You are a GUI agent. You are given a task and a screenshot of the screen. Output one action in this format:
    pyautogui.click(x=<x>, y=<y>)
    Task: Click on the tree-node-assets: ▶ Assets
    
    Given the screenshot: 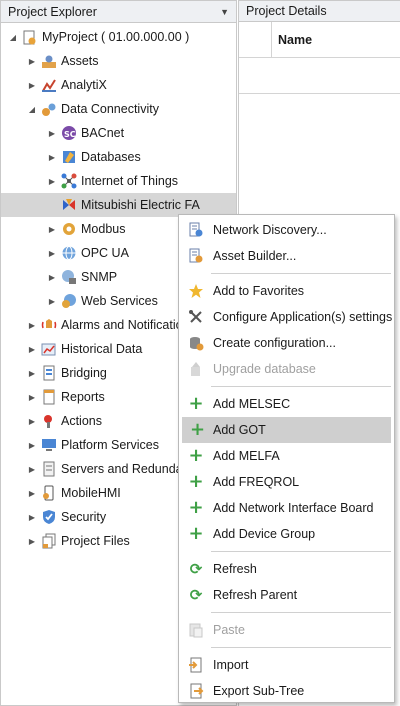 What is the action you would take?
    pyautogui.click(x=118, y=61)
    